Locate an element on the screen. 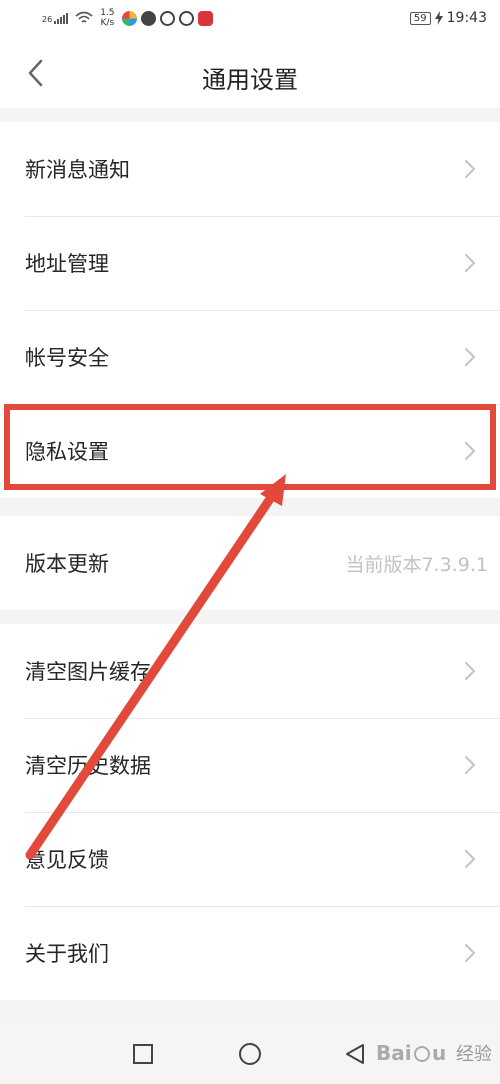  baidu-logo-icon: Bai u is located at coordinates (411, 1053).